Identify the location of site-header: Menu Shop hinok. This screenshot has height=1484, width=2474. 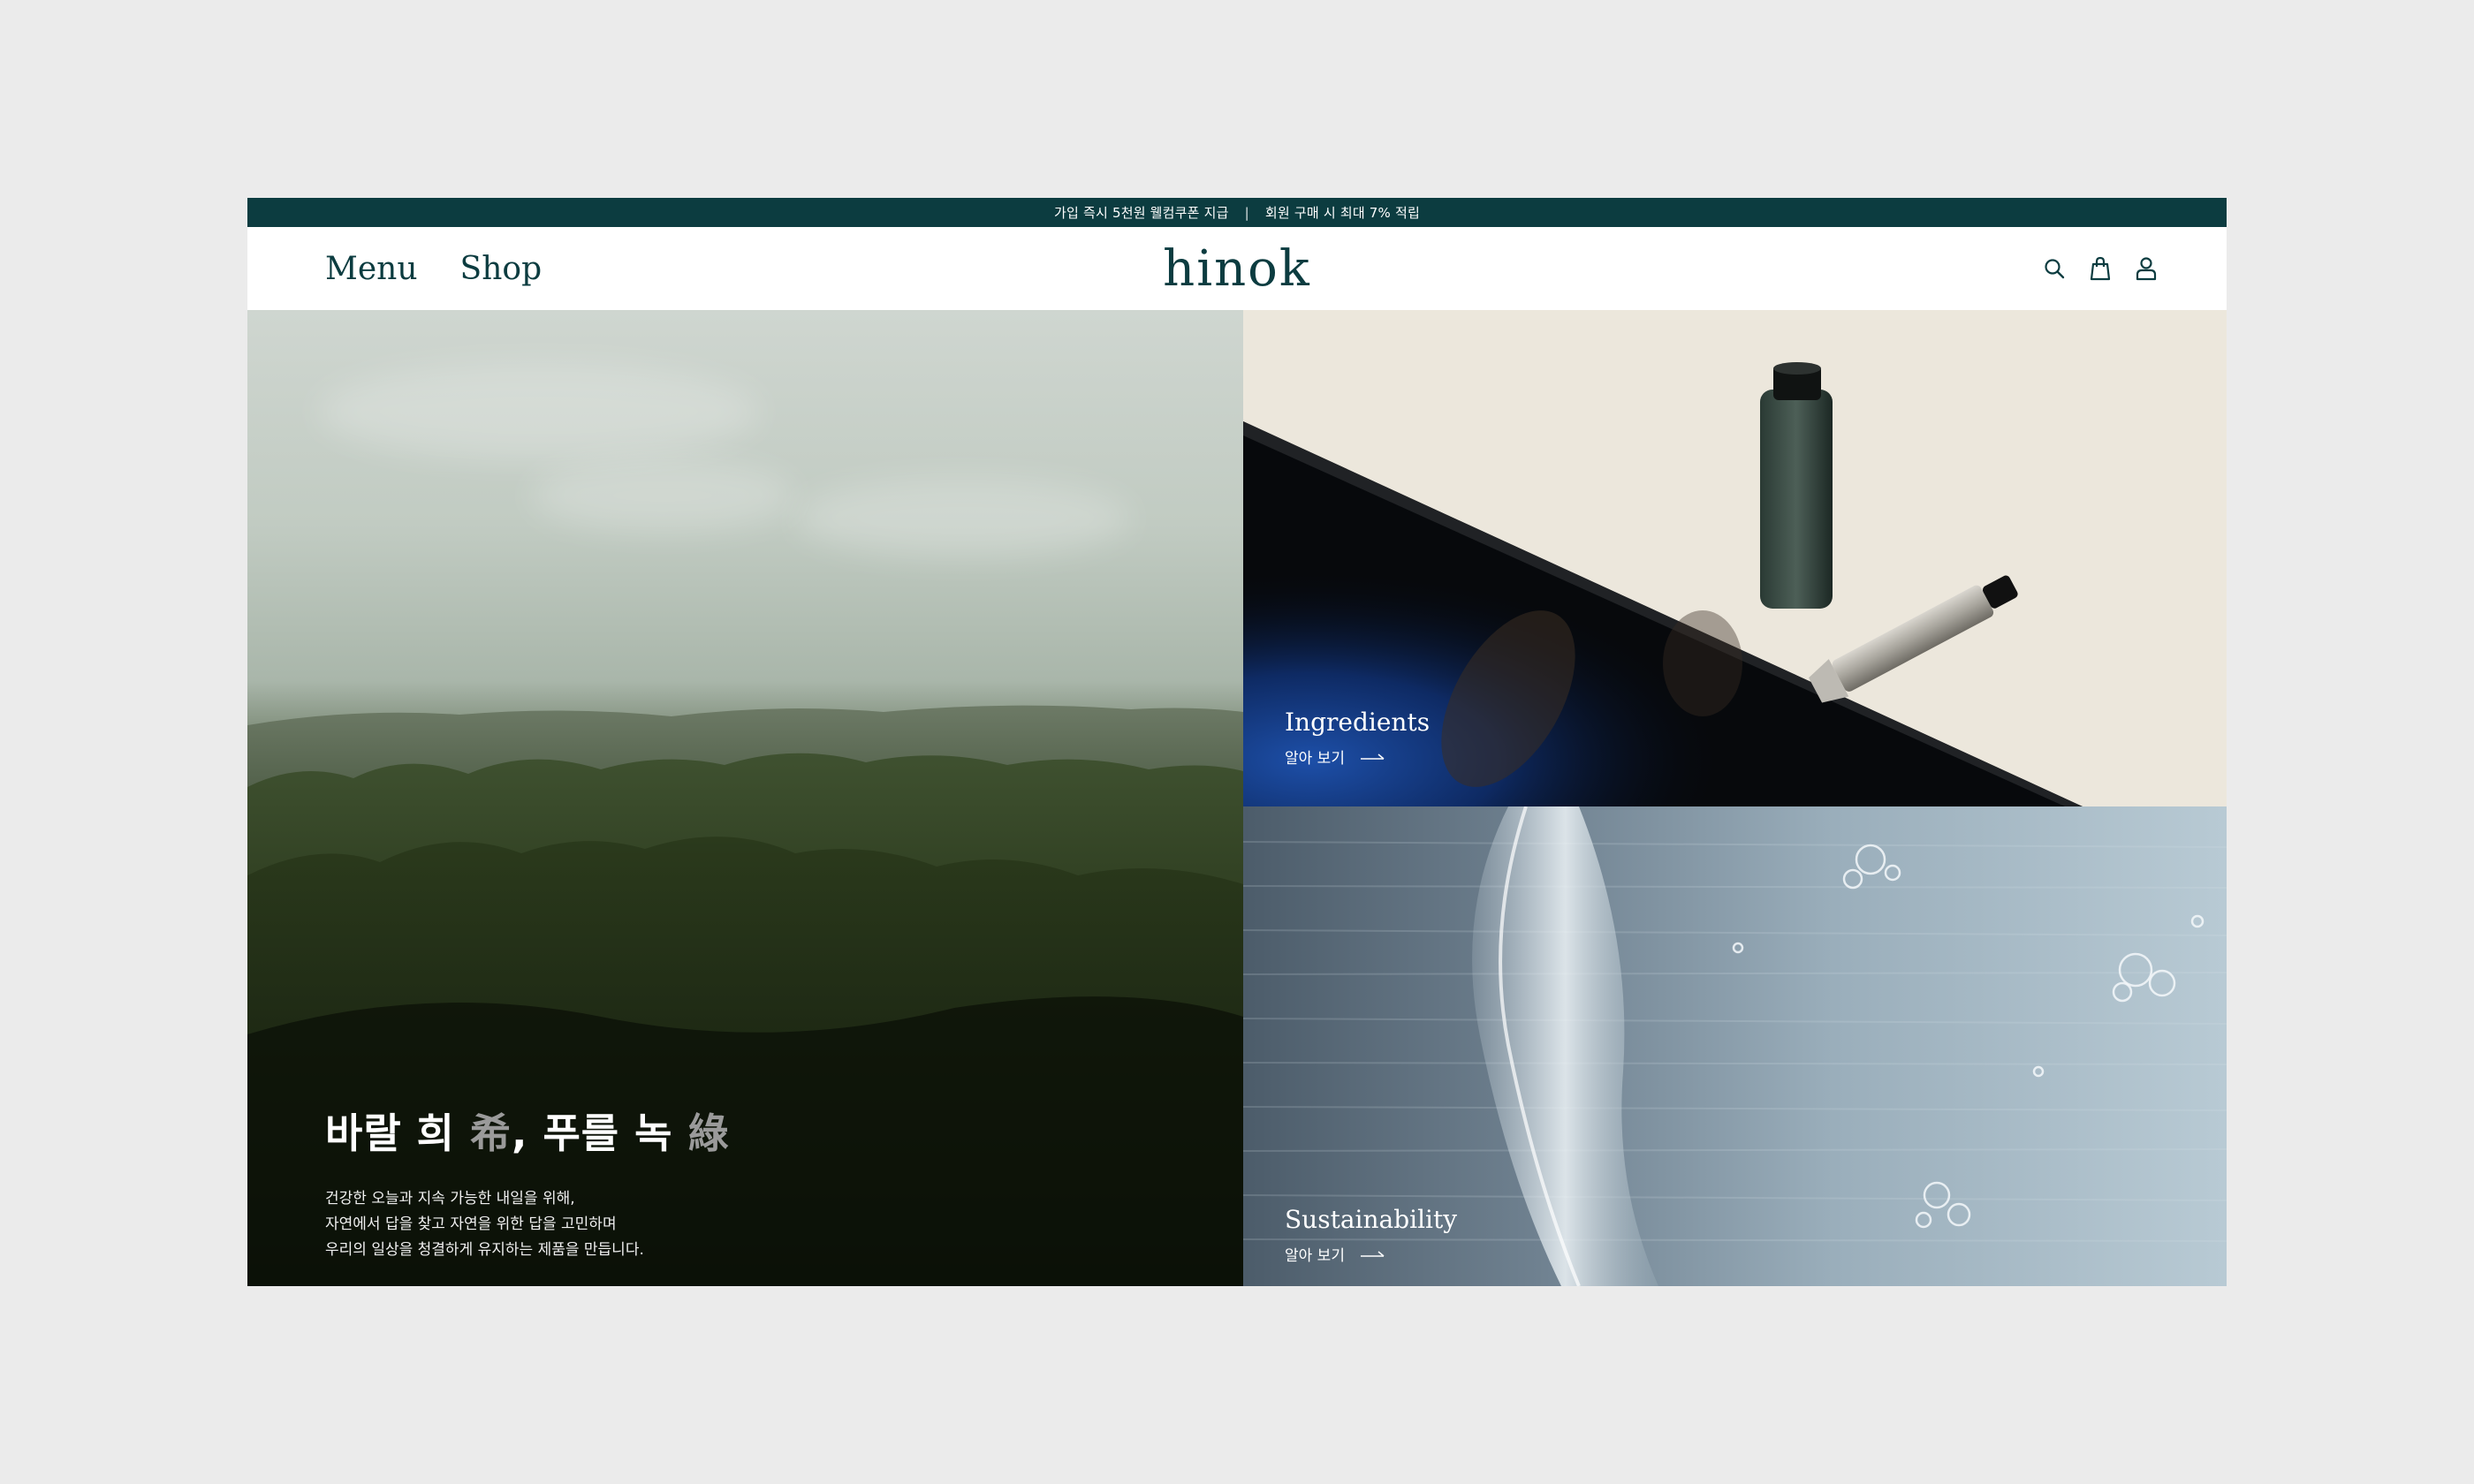
(1237, 268).